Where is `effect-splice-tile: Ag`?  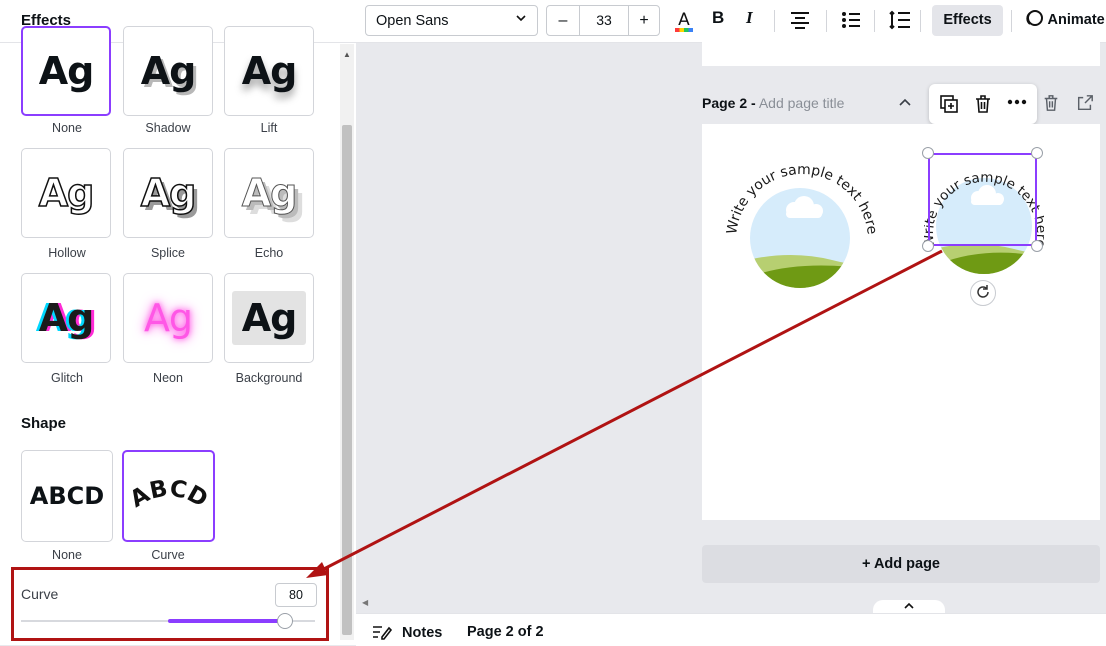 effect-splice-tile: Ag is located at coordinates (168, 193).